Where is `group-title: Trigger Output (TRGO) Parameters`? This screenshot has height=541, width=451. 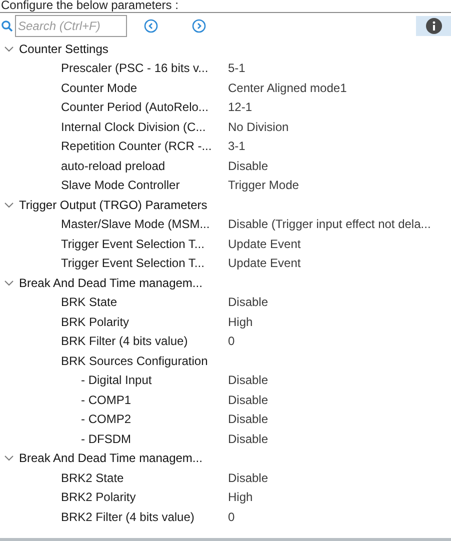
group-title: Trigger Output (TRGO) Parameters is located at coordinates (113, 205).